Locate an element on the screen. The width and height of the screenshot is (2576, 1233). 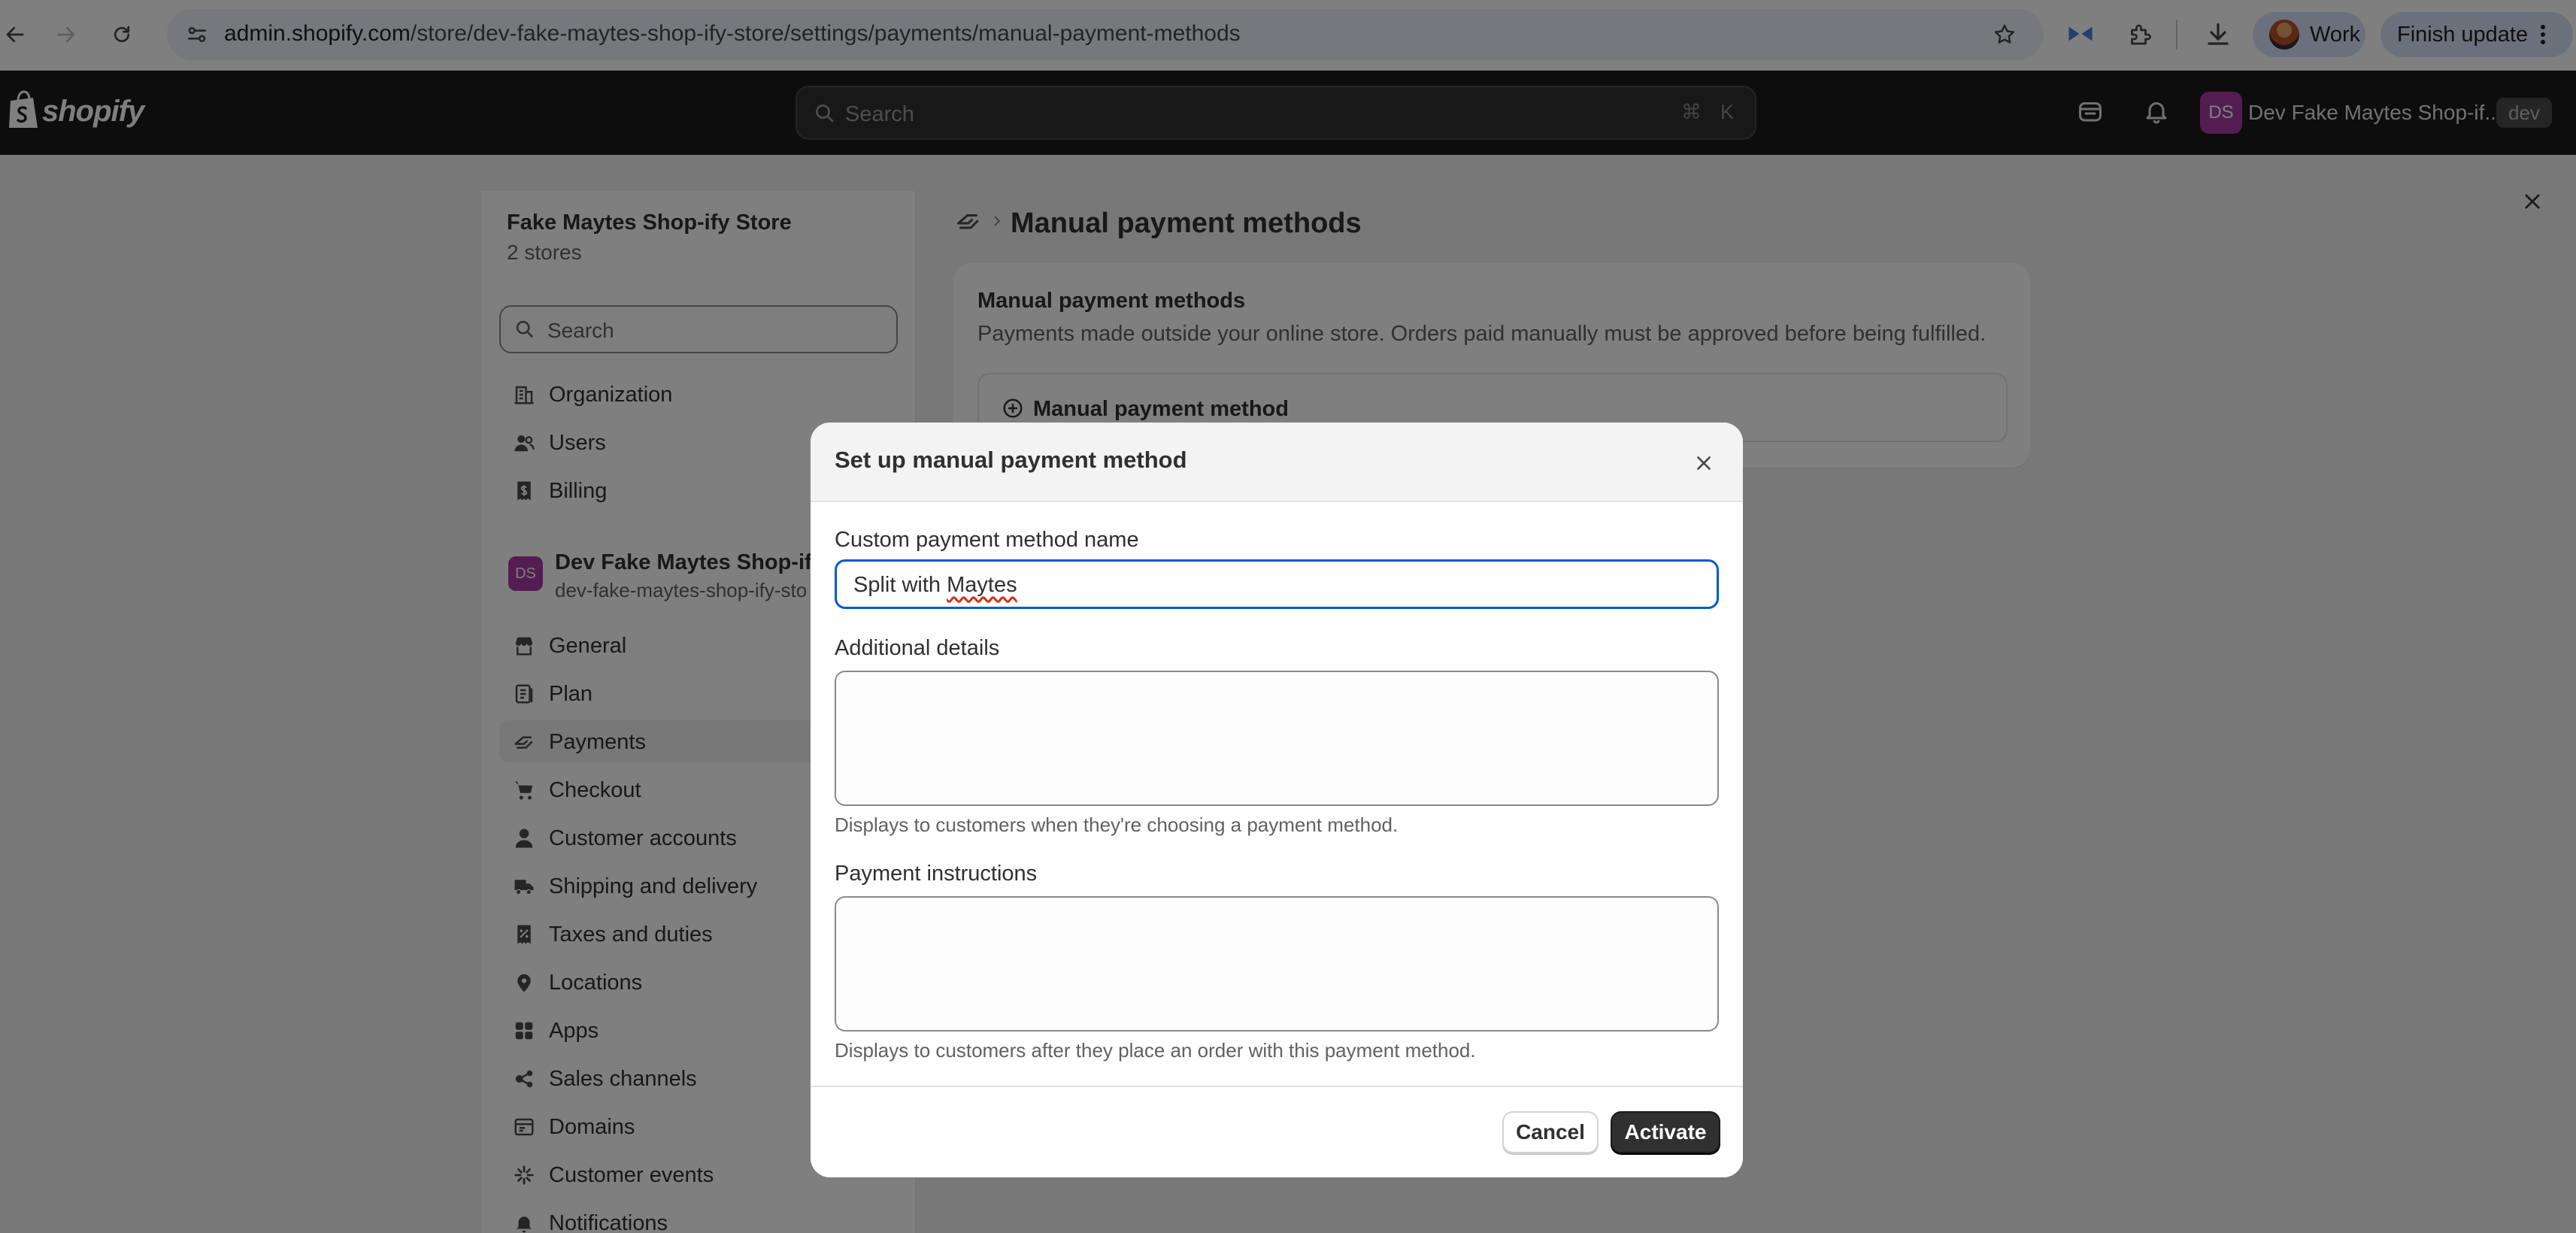
close-settings-button is located at coordinates (2532, 202).